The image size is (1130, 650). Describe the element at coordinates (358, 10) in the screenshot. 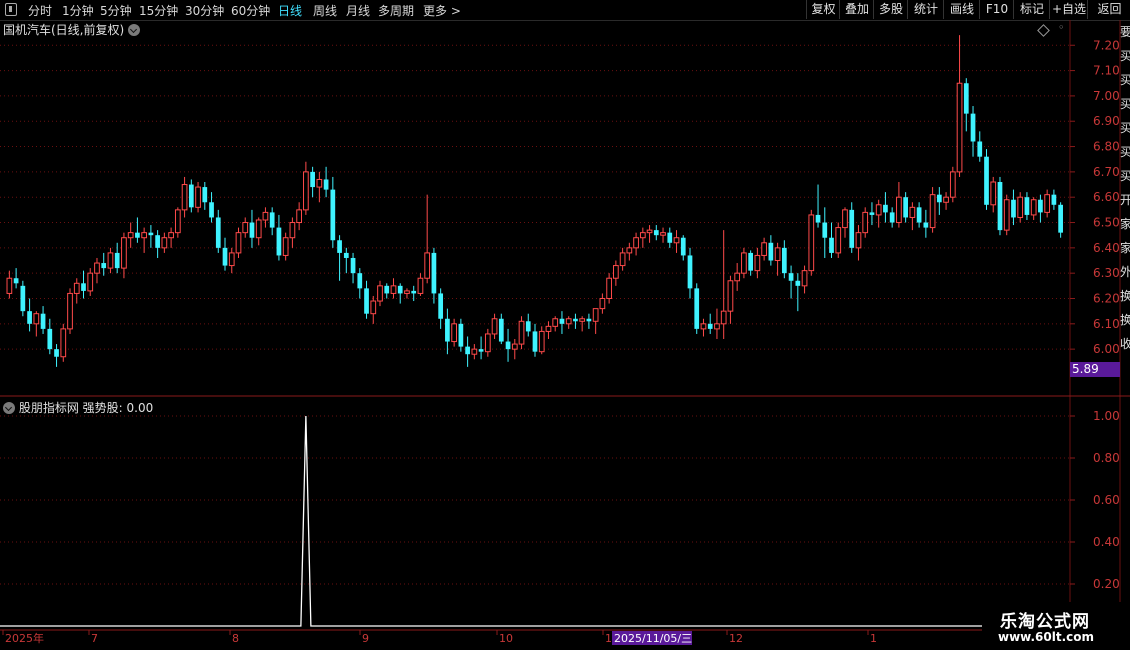

I see `period-8: 月线` at that location.